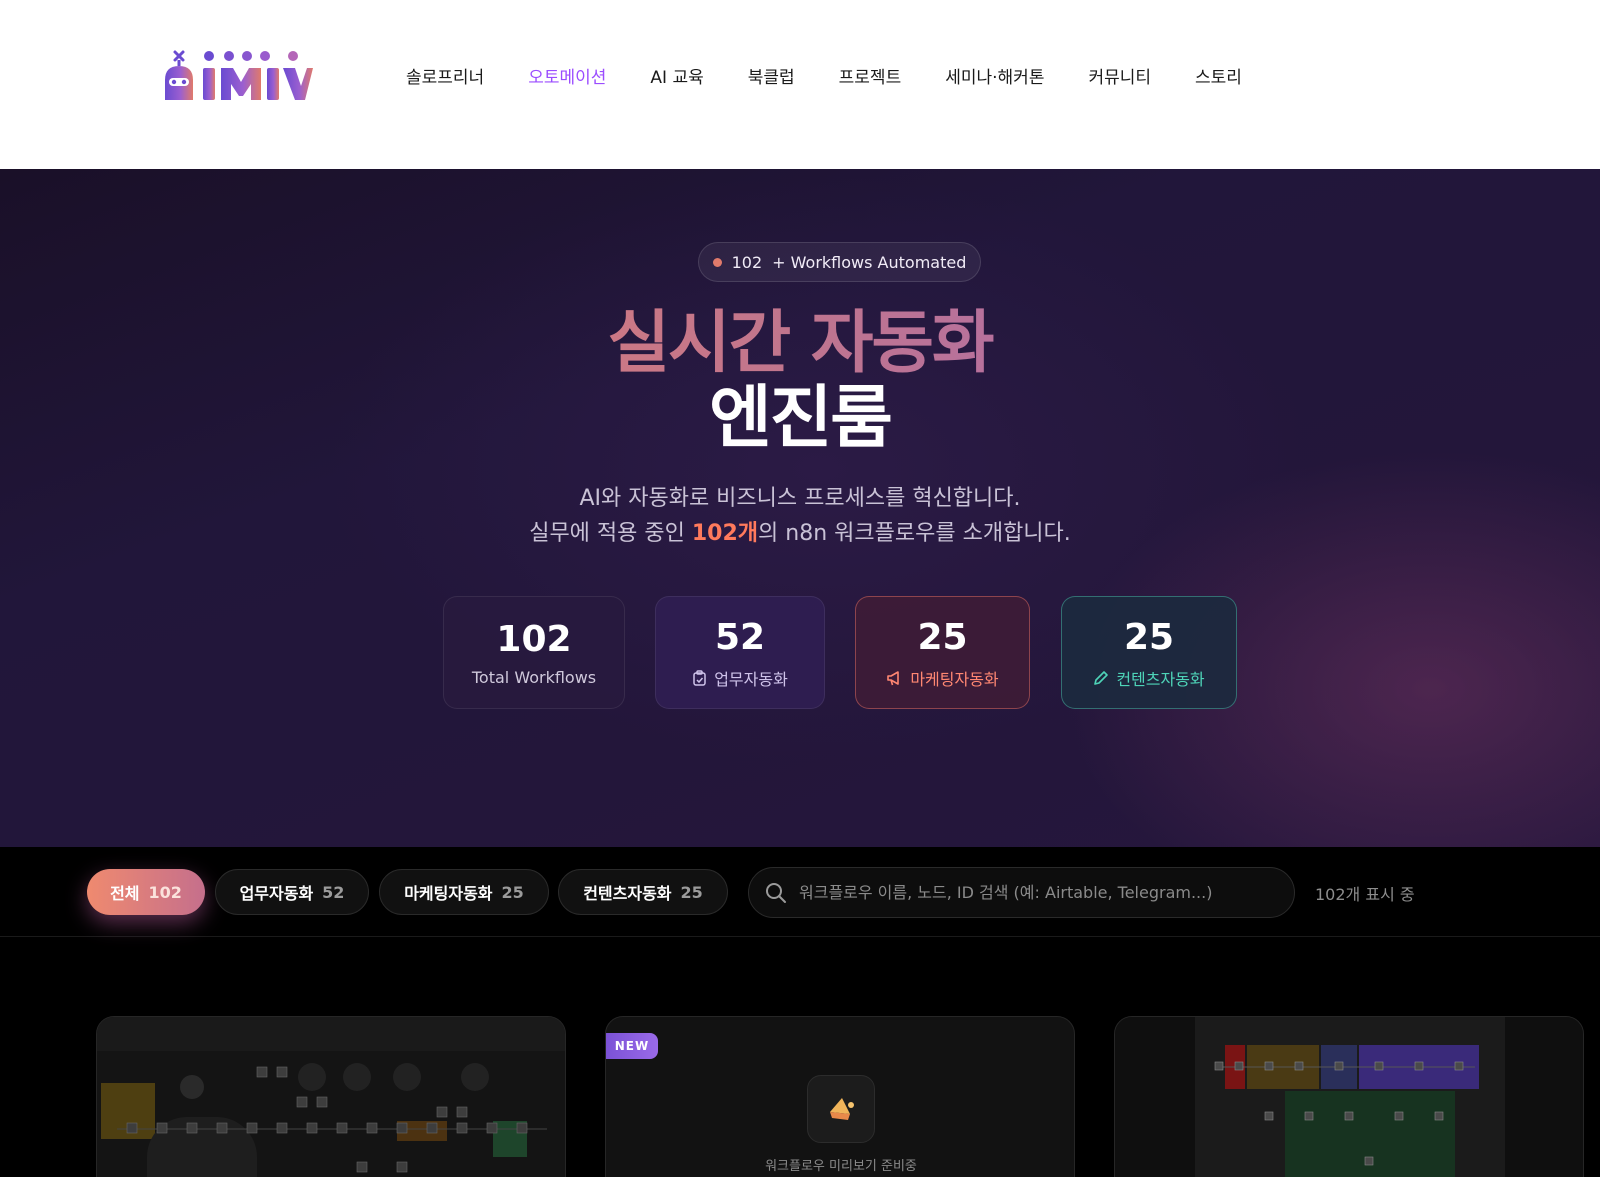 Image resolution: width=1600 pixels, height=1177 pixels. I want to click on pencil-icon, so click(1101, 677).